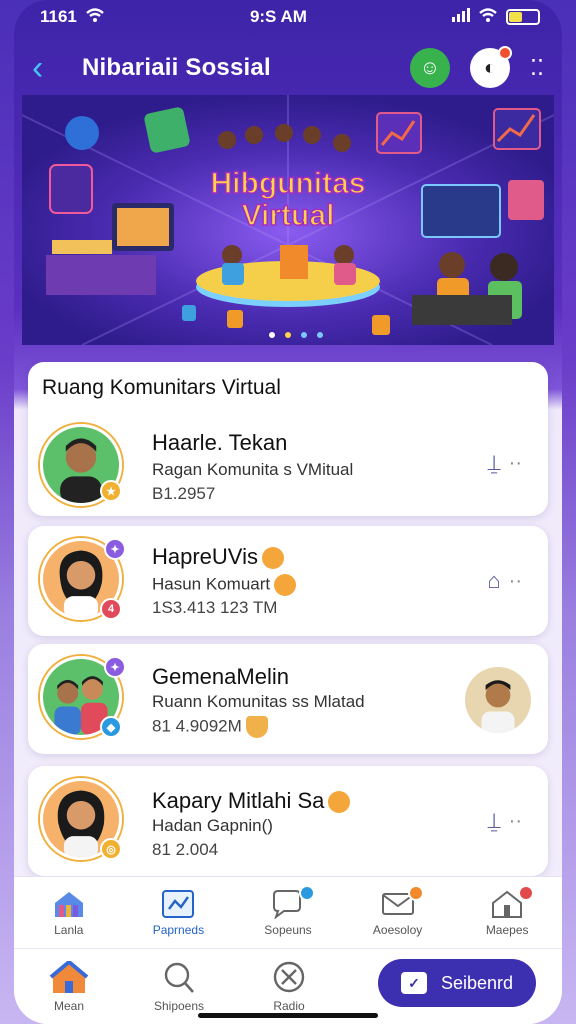 This screenshot has width=576, height=1024. I want to click on item-name: Kapary Mitlahi Sa, so click(251, 801).